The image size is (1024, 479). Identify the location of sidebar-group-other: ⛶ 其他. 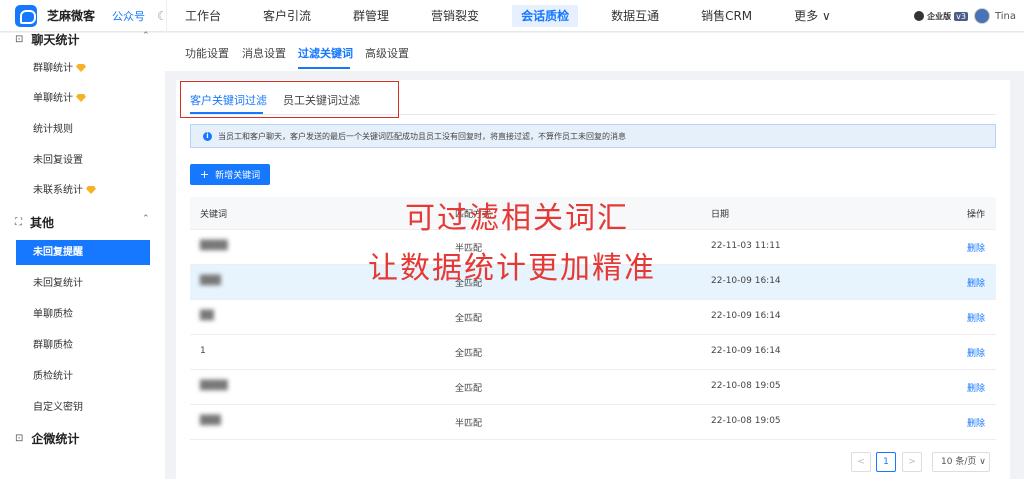
(34, 222).